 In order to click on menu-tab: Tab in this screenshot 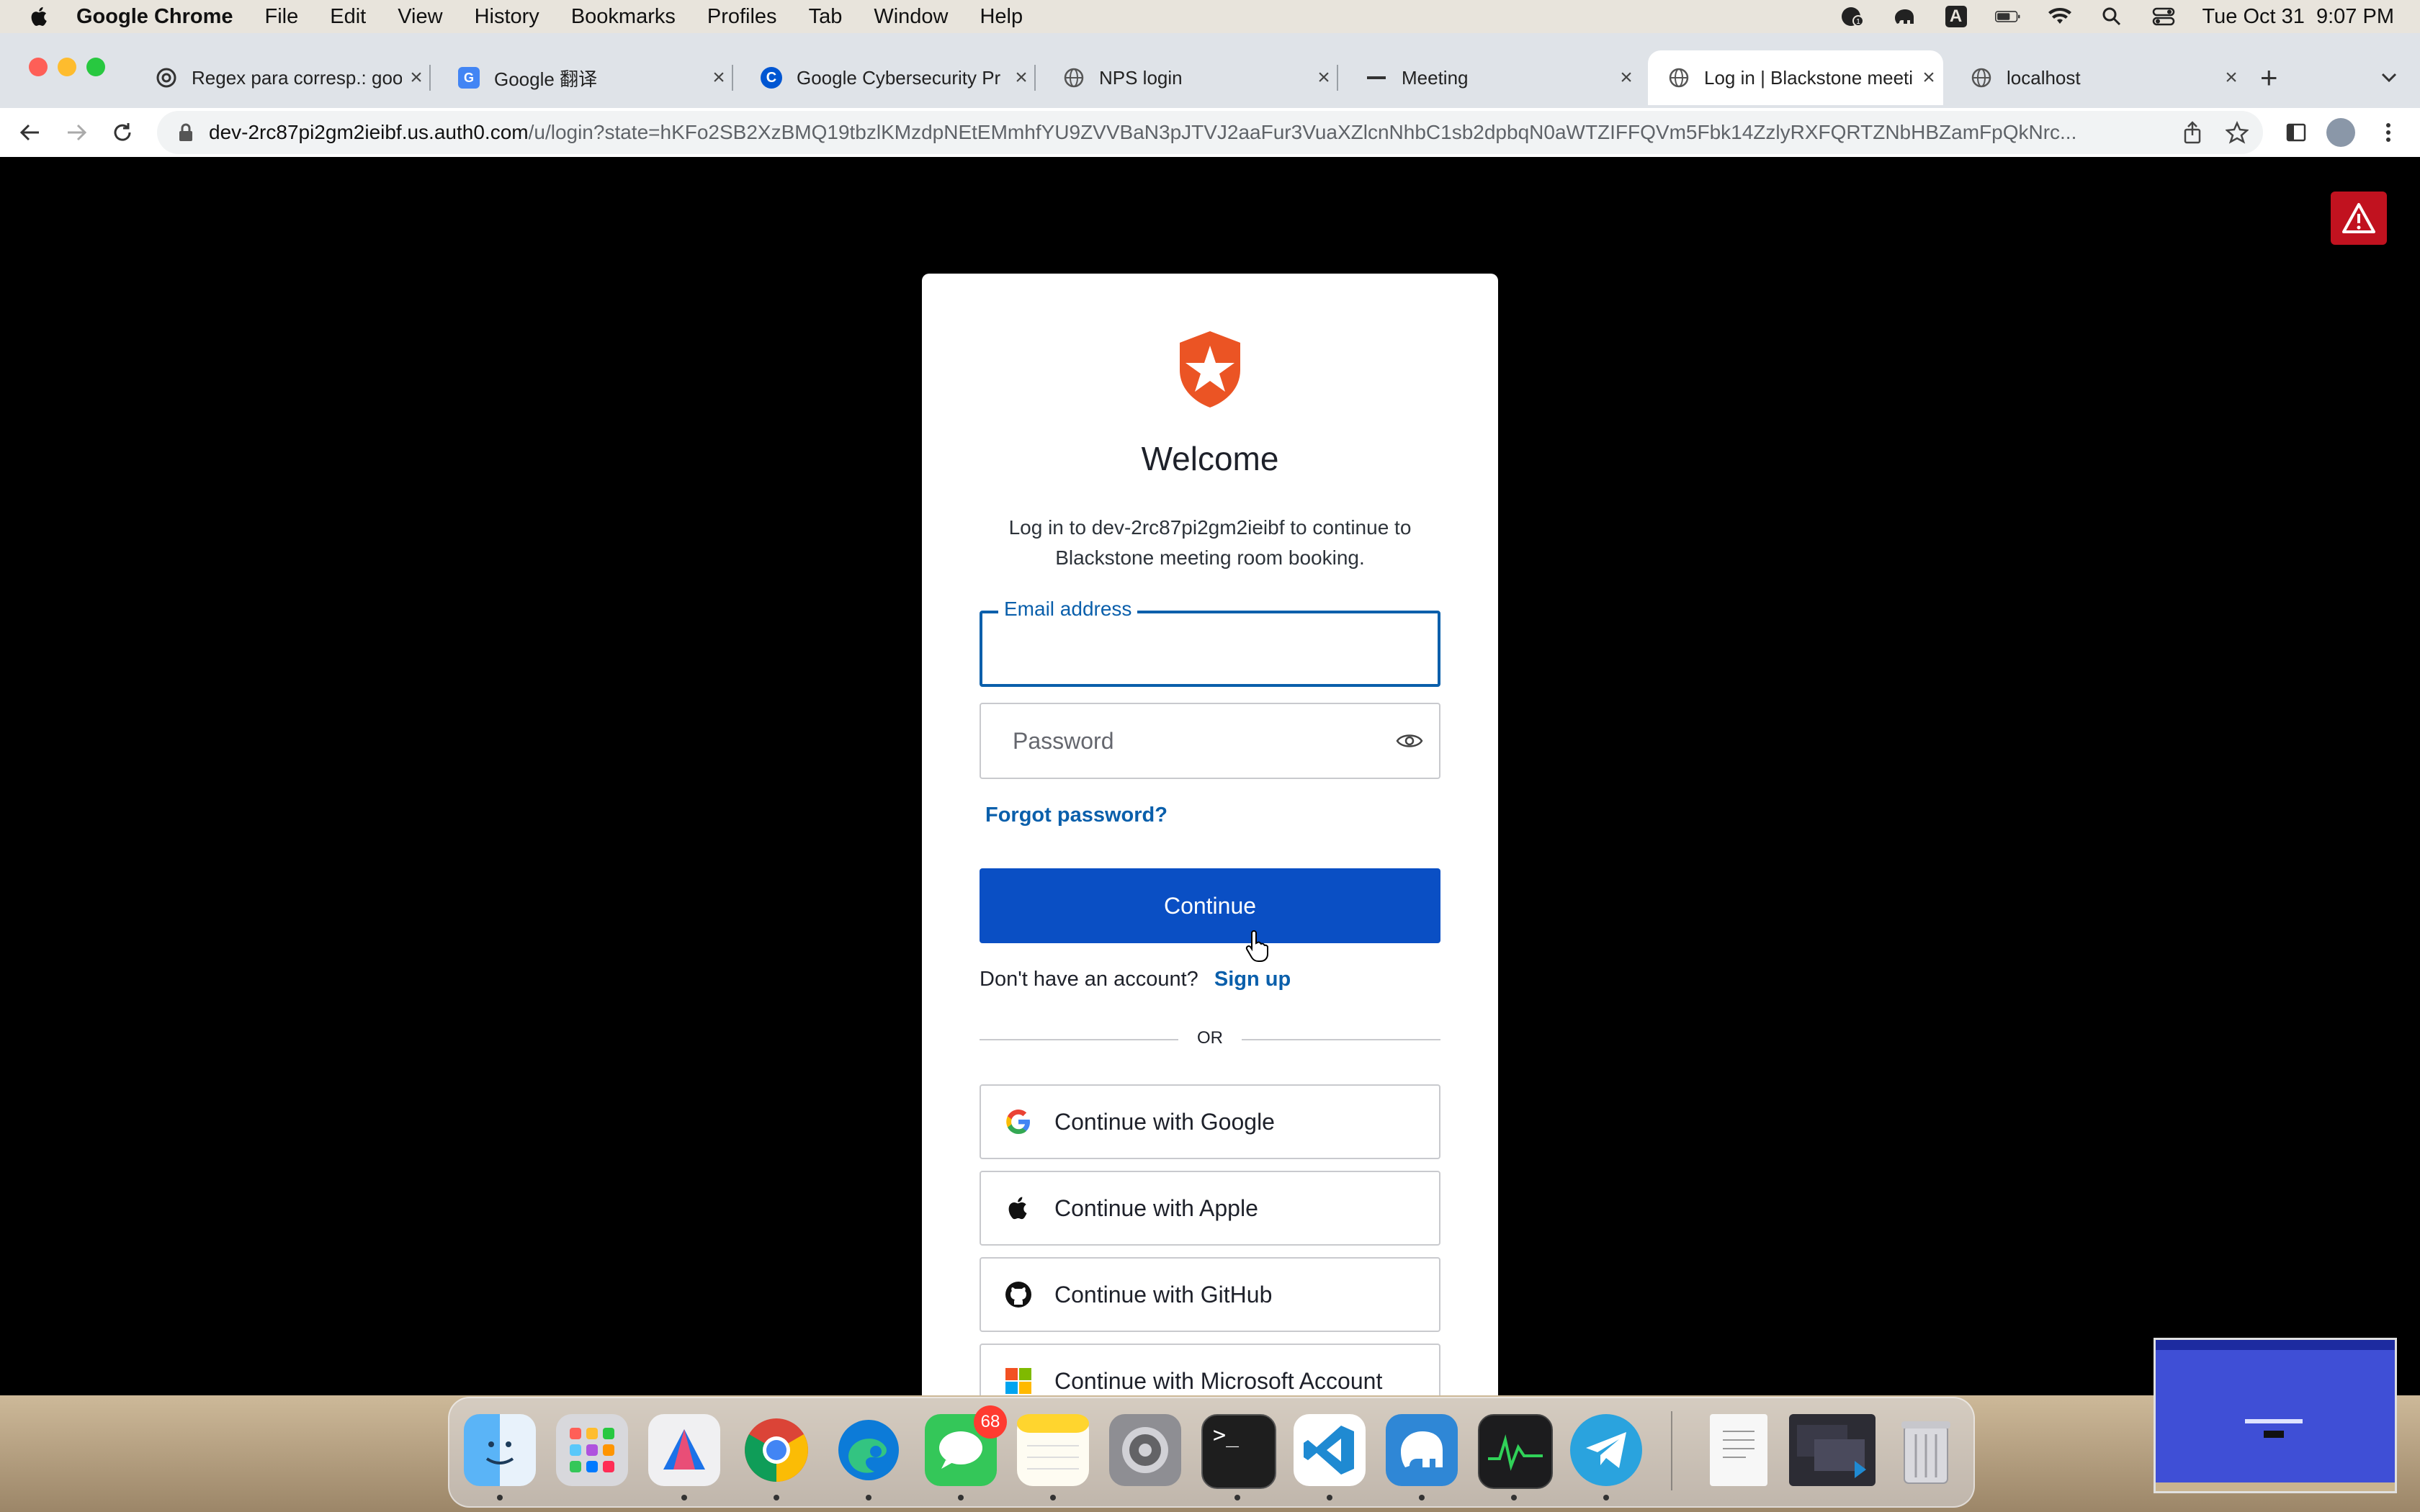, I will do `click(826, 17)`.